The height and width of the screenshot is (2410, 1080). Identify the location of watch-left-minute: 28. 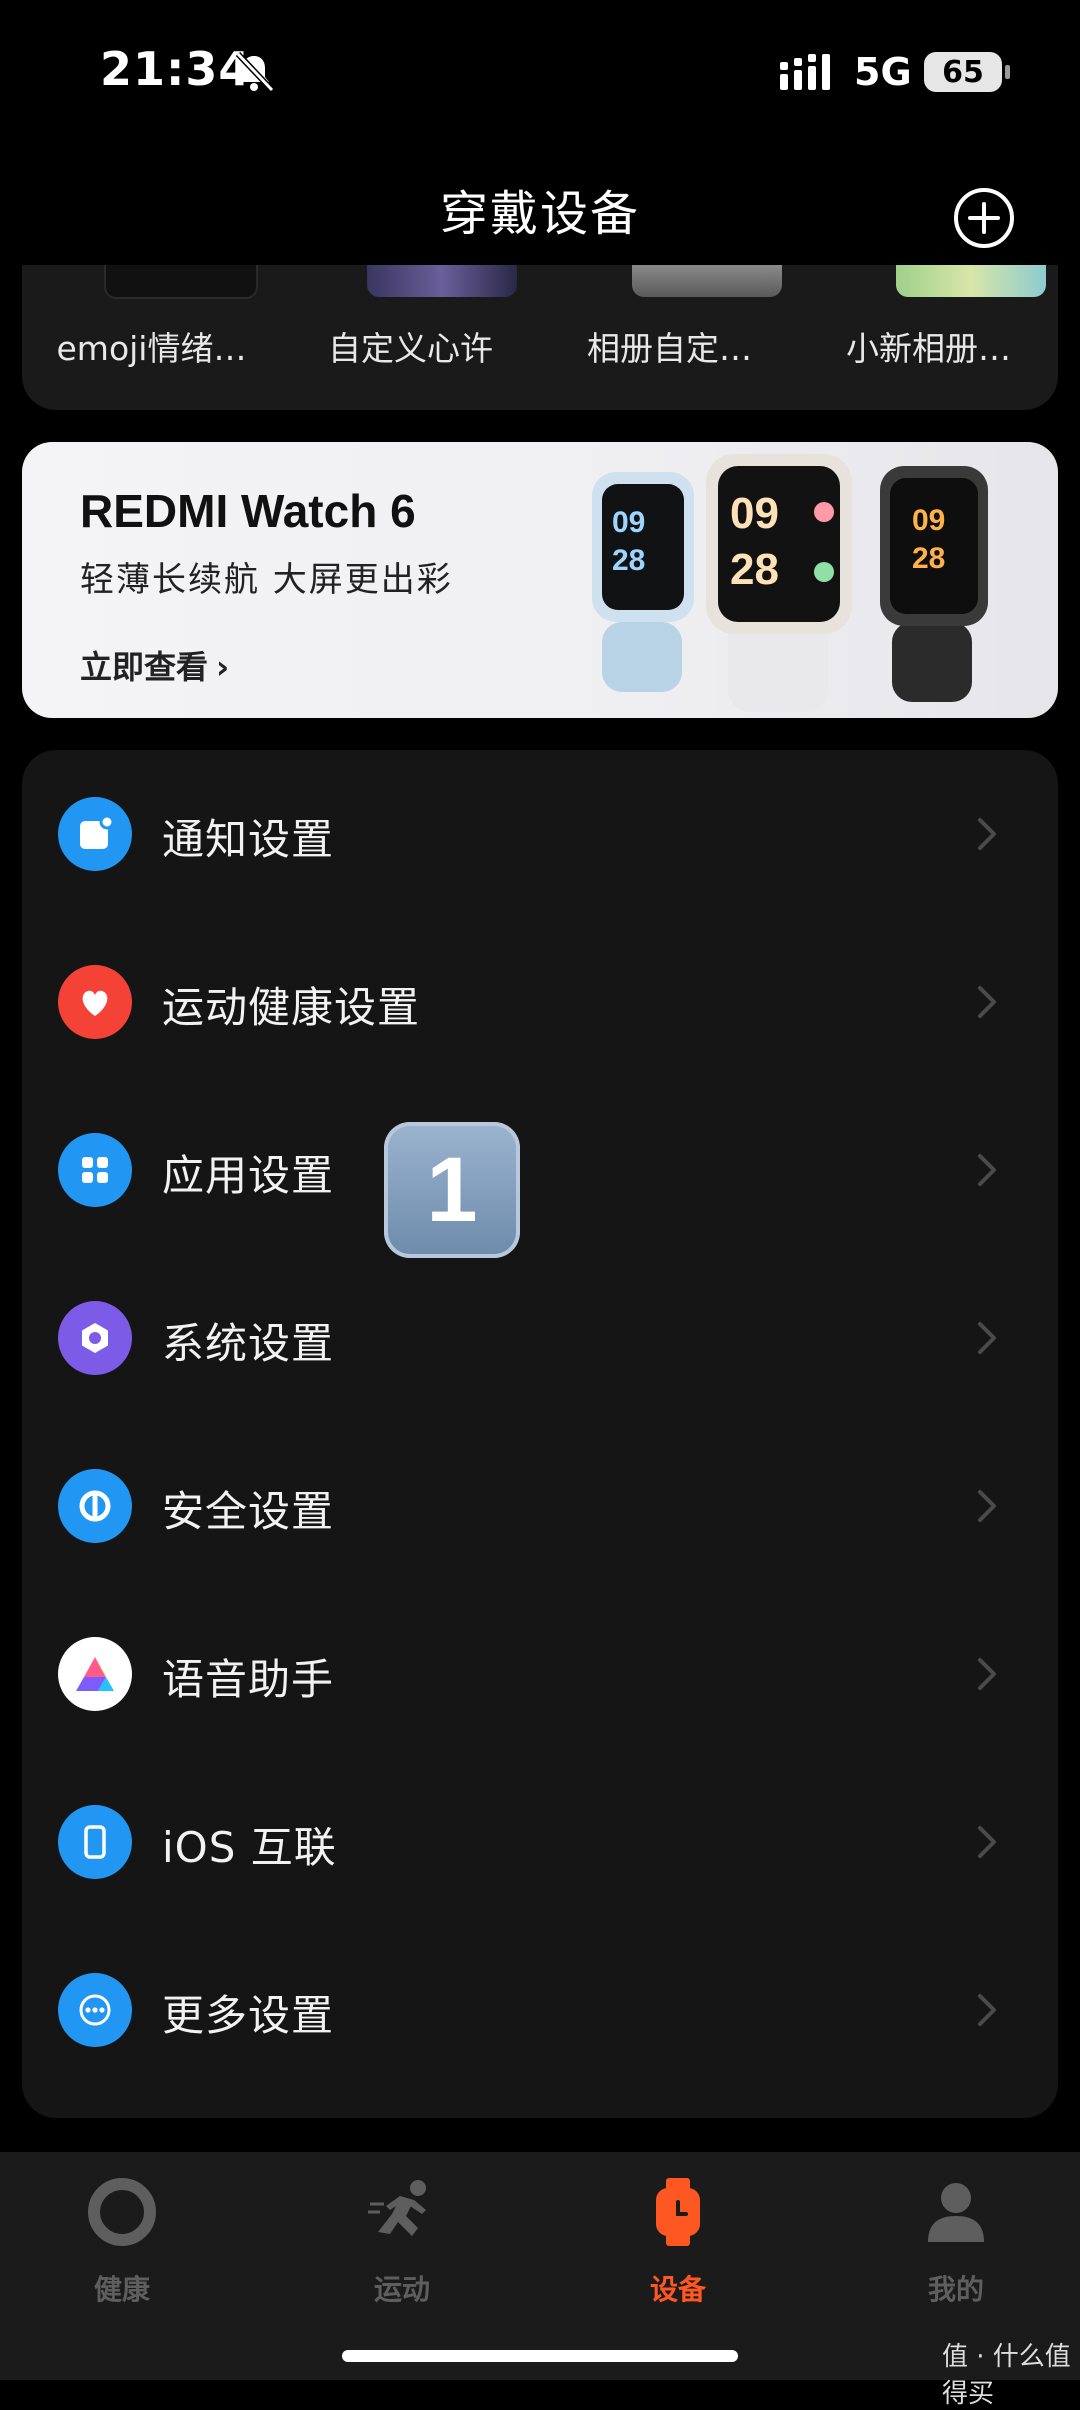
(628, 560).